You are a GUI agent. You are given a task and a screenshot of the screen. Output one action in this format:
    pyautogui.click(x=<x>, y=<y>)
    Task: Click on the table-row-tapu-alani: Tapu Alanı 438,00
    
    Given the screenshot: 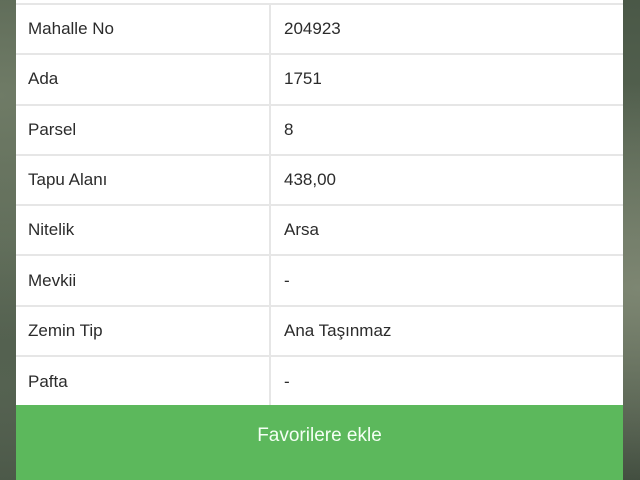 What is the action you would take?
    pyautogui.click(x=319, y=181)
    